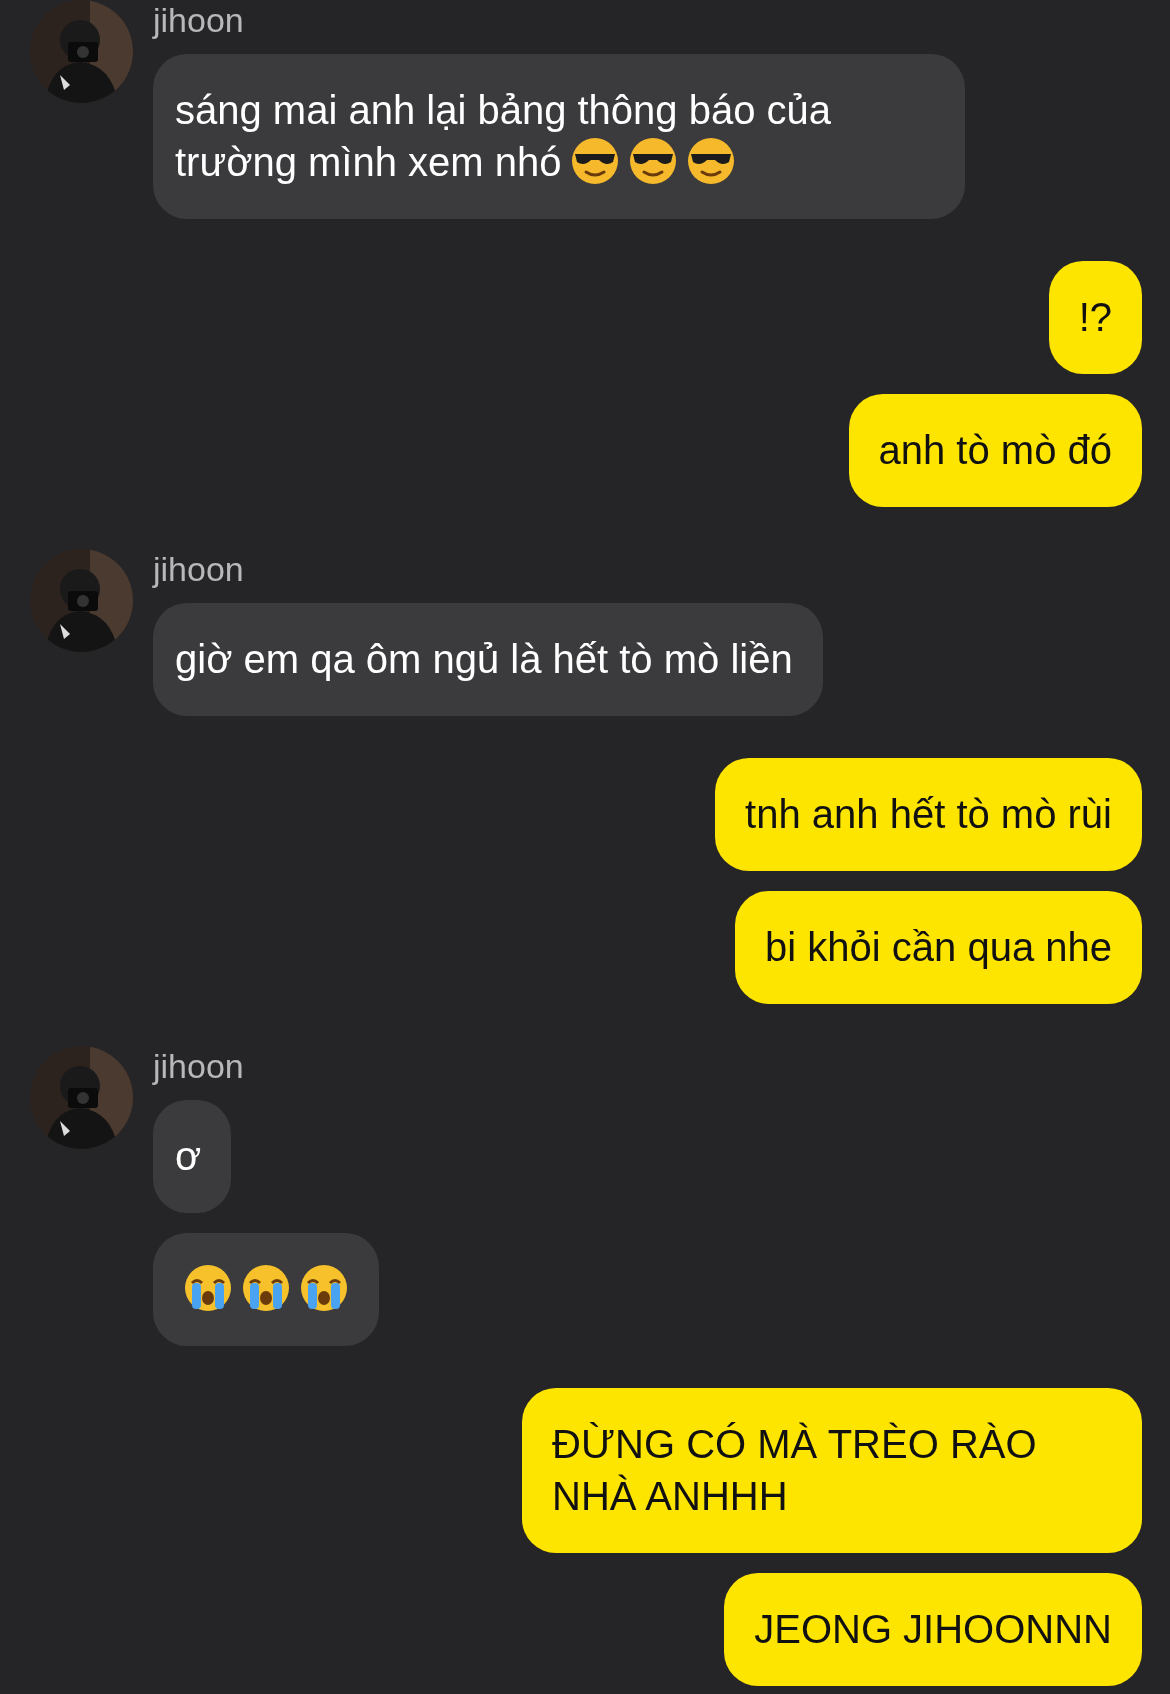  What do you see at coordinates (995, 450) in the screenshot?
I see `message-bubble: anh tò mò đó` at bounding box center [995, 450].